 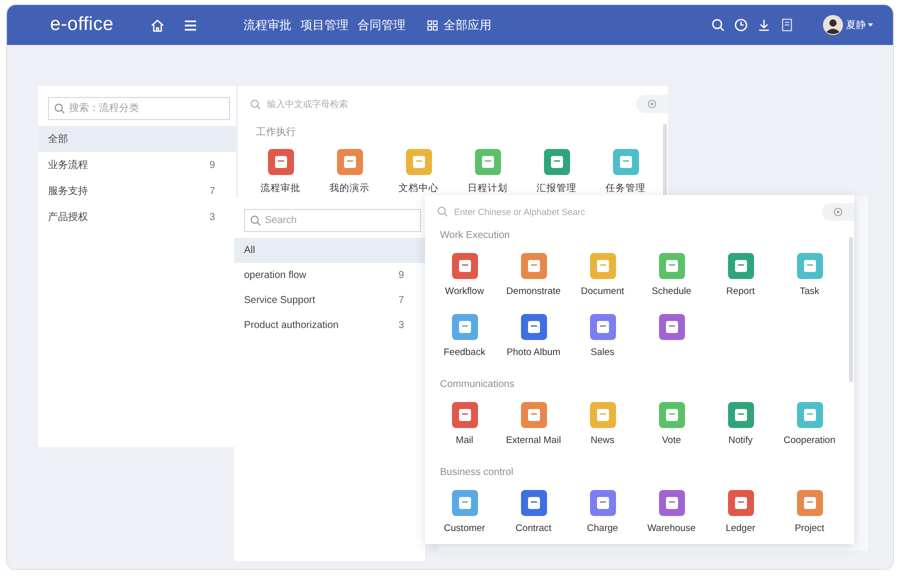 I want to click on app-label: 任务管理, so click(x=626, y=188).